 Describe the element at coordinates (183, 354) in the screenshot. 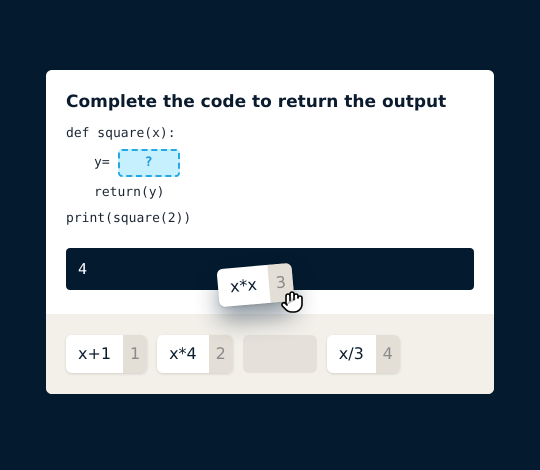

I see `tile-label: x*4` at that location.